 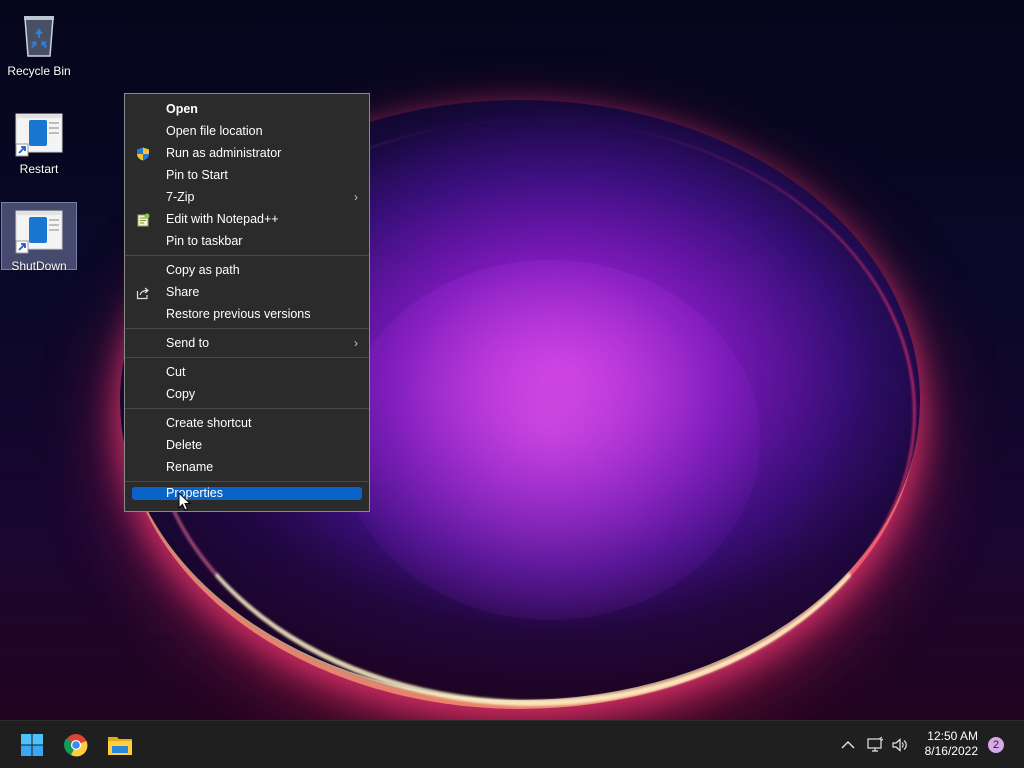 I want to click on desktop-icon-recycle-bin: Recycle Bin, so click(x=39, y=46).